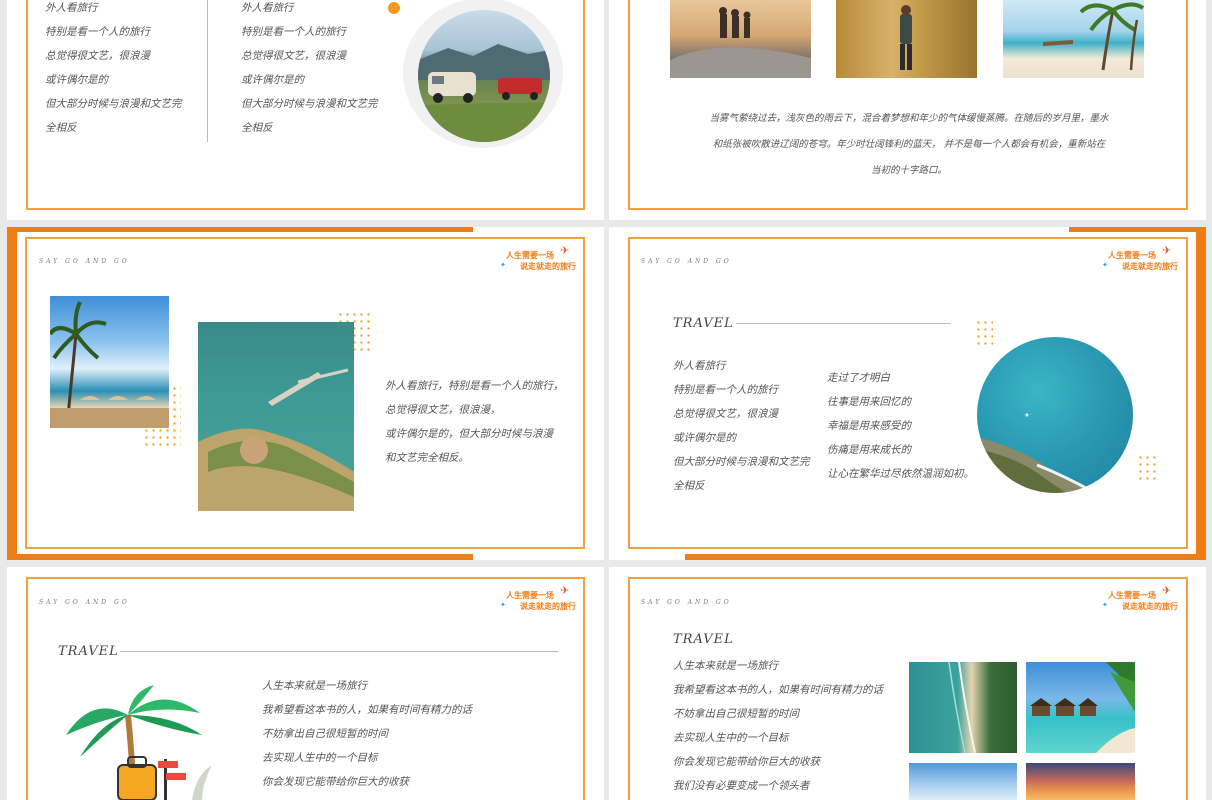 Image resolution: width=1212 pixels, height=800 pixels. I want to click on waves, so click(962, 707).